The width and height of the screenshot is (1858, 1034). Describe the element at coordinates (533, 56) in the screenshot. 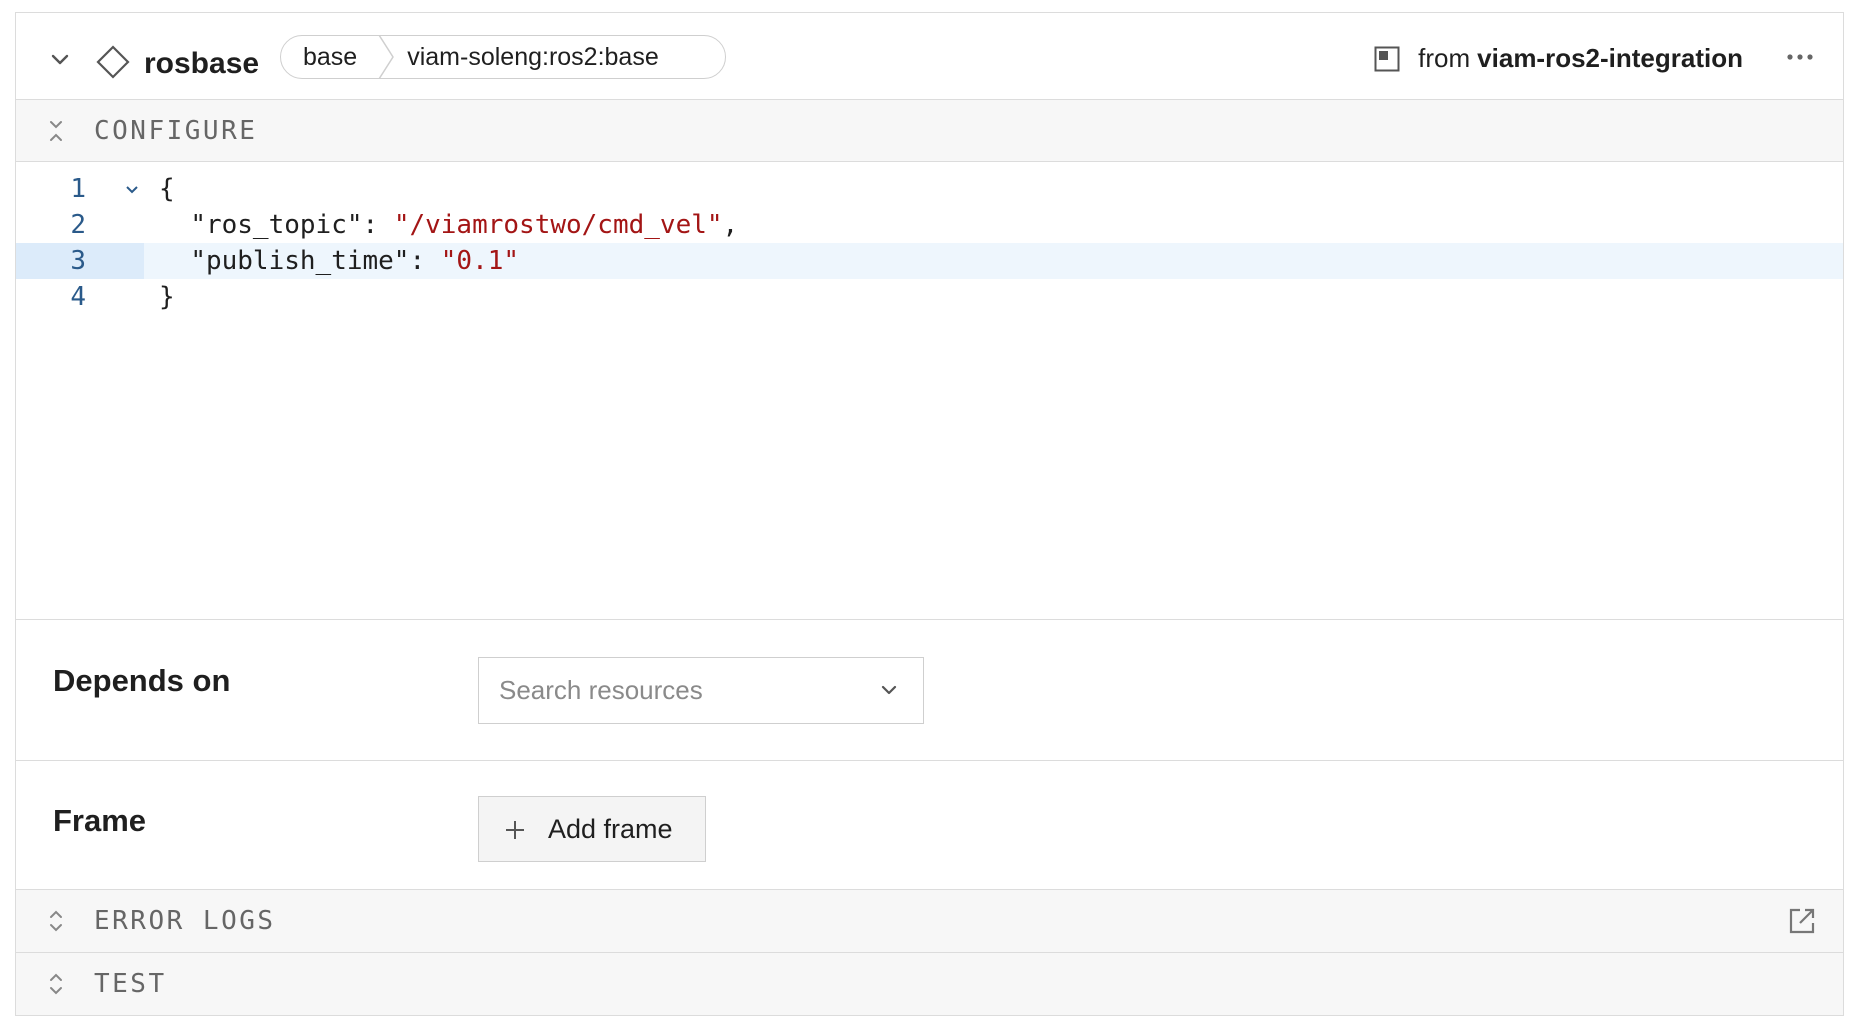

I see `model-label: viam-soleng:ros2:base` at that location.